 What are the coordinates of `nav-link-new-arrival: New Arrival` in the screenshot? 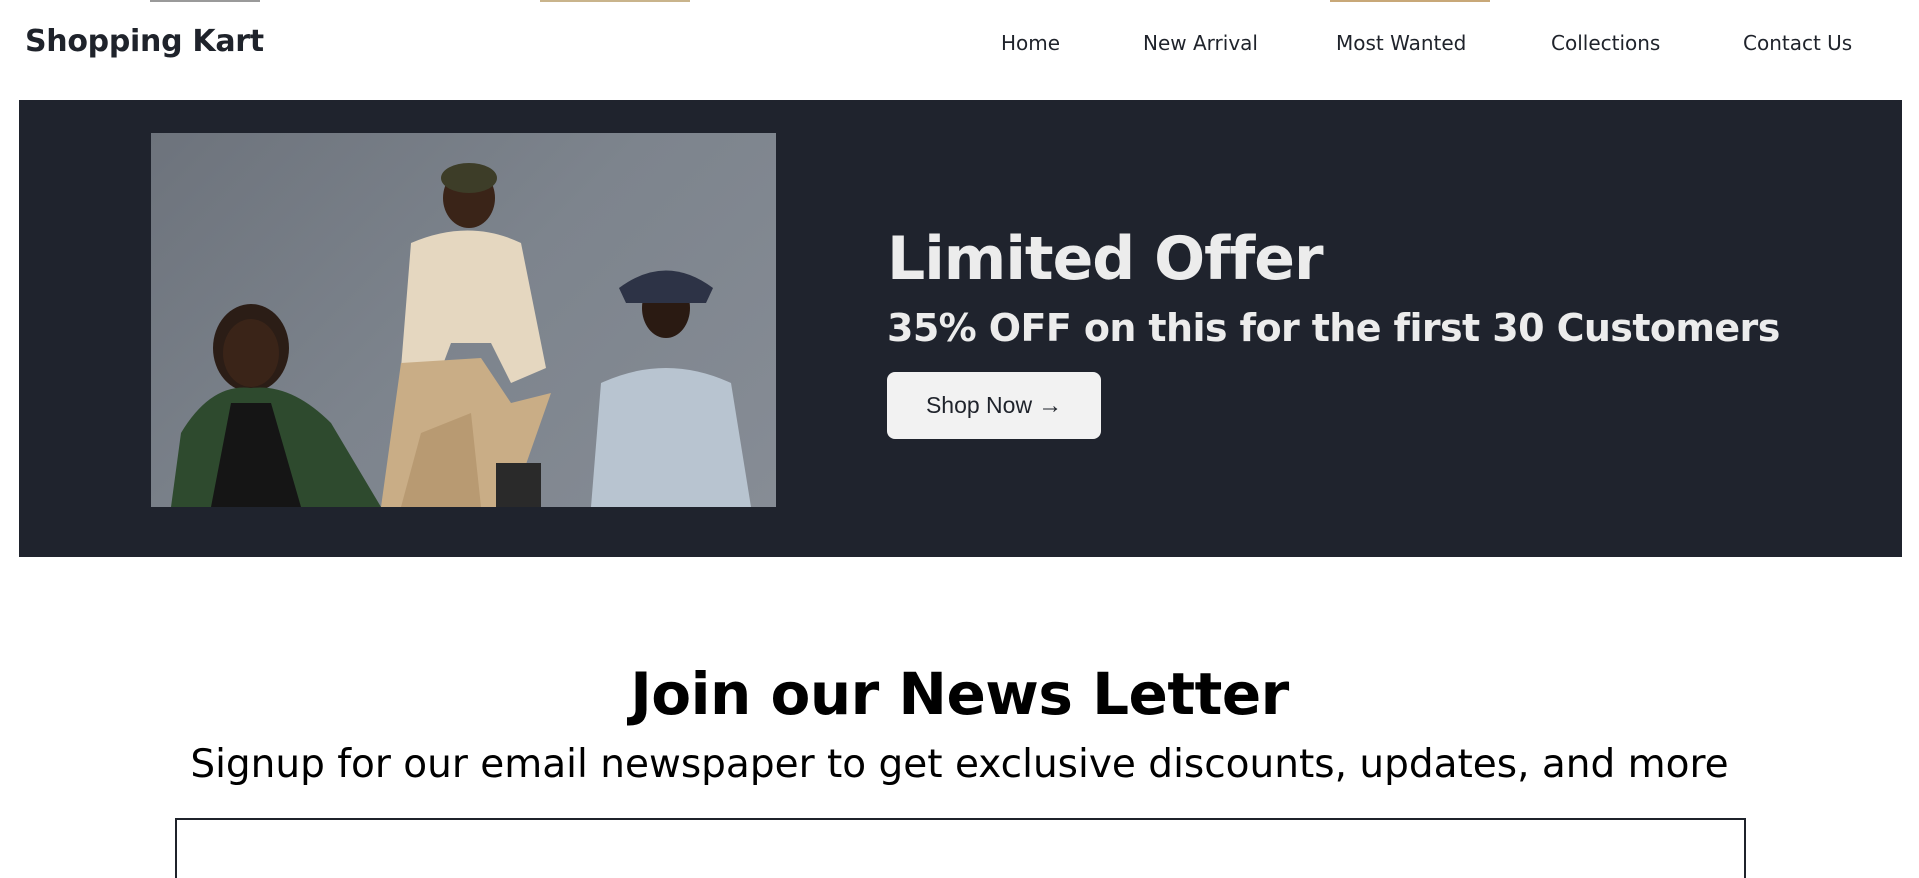 It's located at (1200, 43).